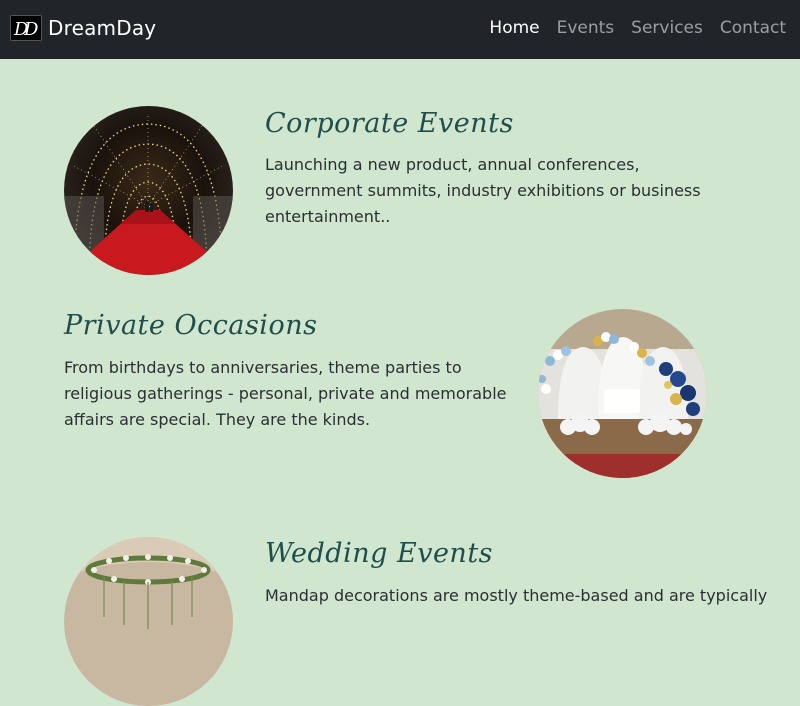 Image resolution: width=800 pixels, height=706 pixels. Describe the element at coordinates (148, 621) in the screenshot. I see `floral-mandap-image` at that location.